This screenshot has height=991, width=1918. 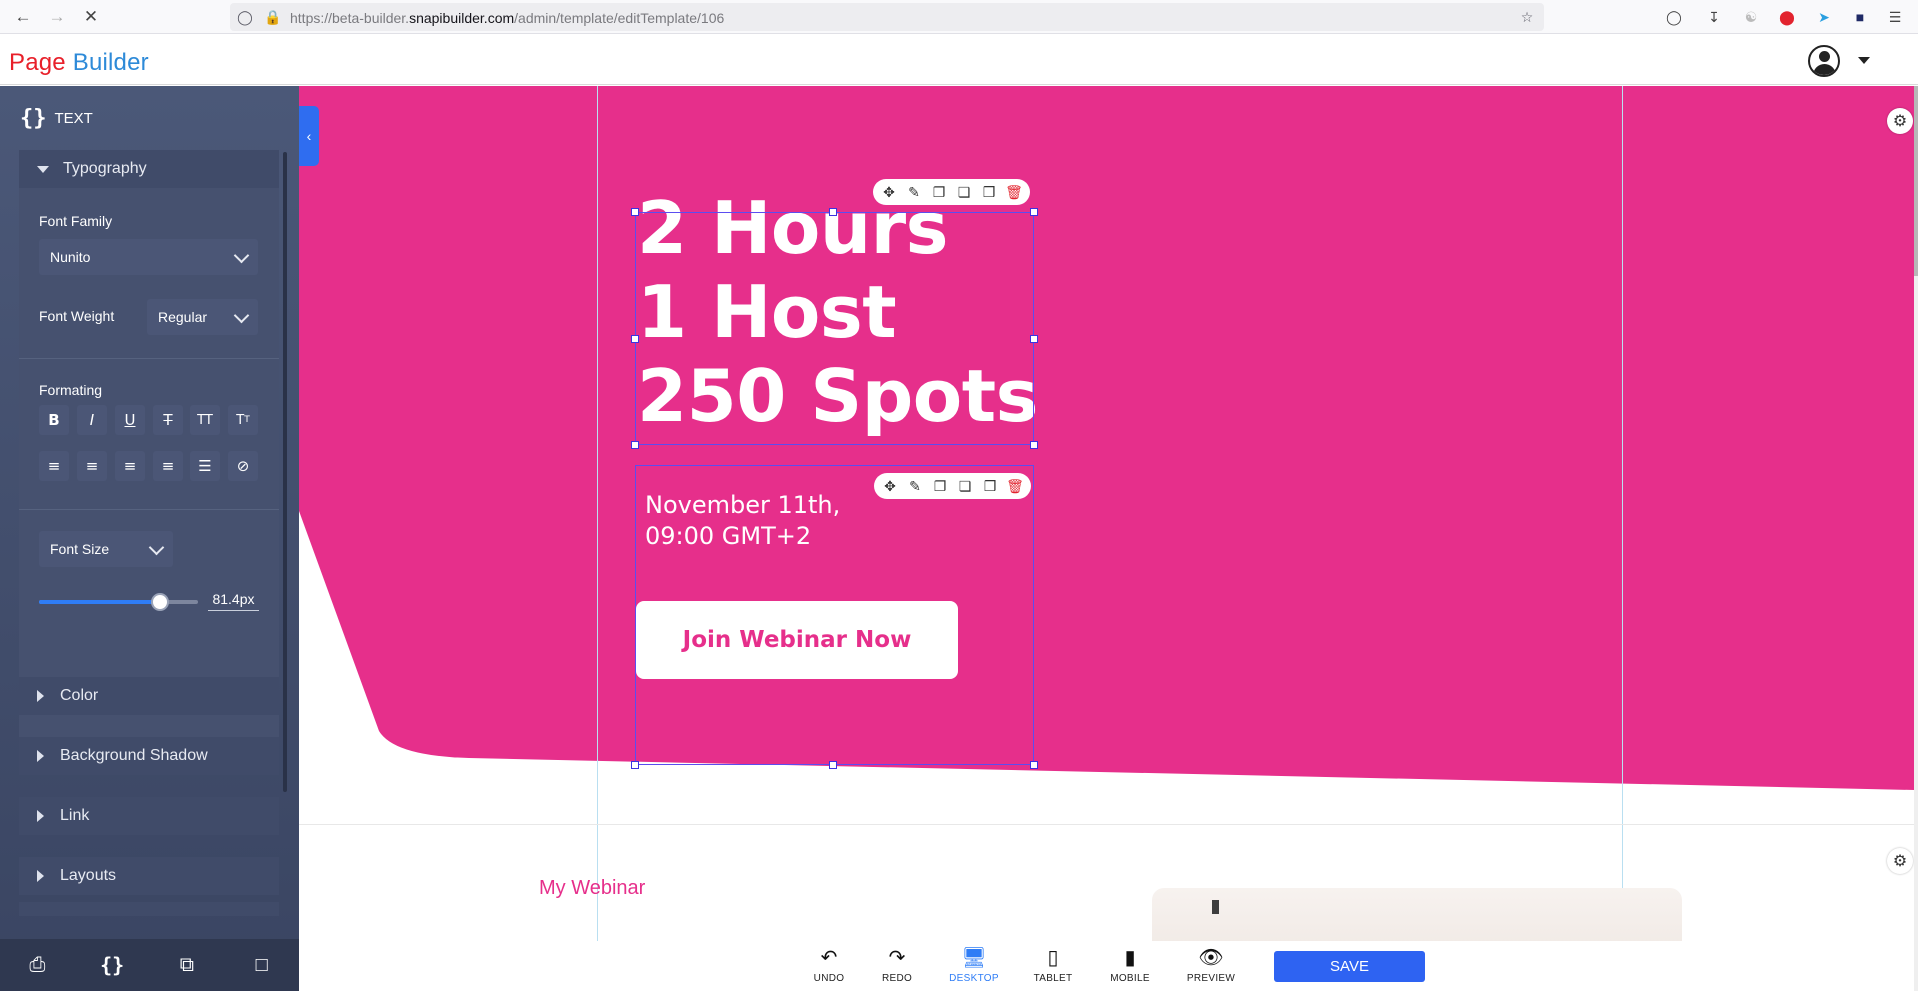 What do you see at coordinates (1824, 17) in the screenshot?
I see `telegram-icon: ➤` at bounding box center [1824, 17].